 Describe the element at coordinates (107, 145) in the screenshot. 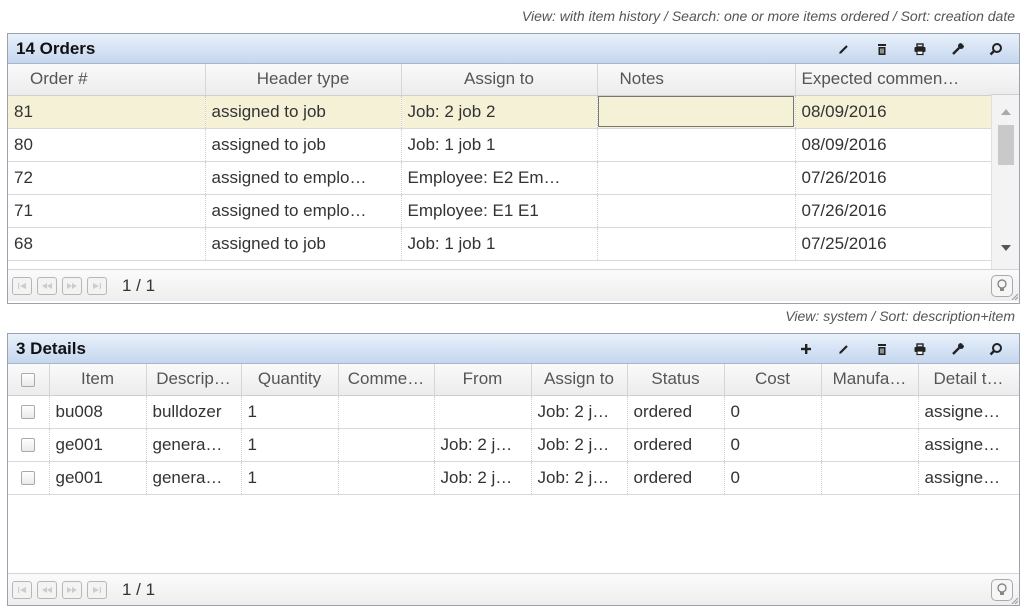

I see `cell-order-number: 80` at that location.